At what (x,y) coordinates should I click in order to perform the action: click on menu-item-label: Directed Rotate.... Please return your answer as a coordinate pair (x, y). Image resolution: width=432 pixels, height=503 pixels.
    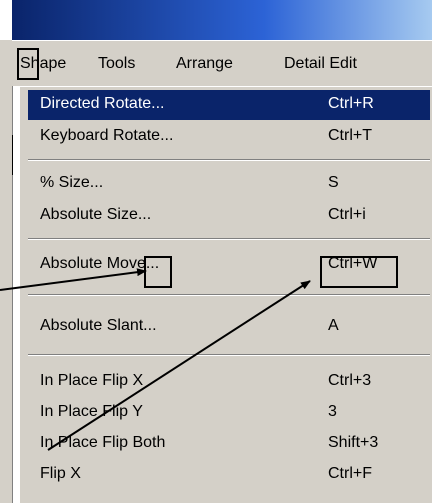
    Looking at the image, I should click on (102, 103).